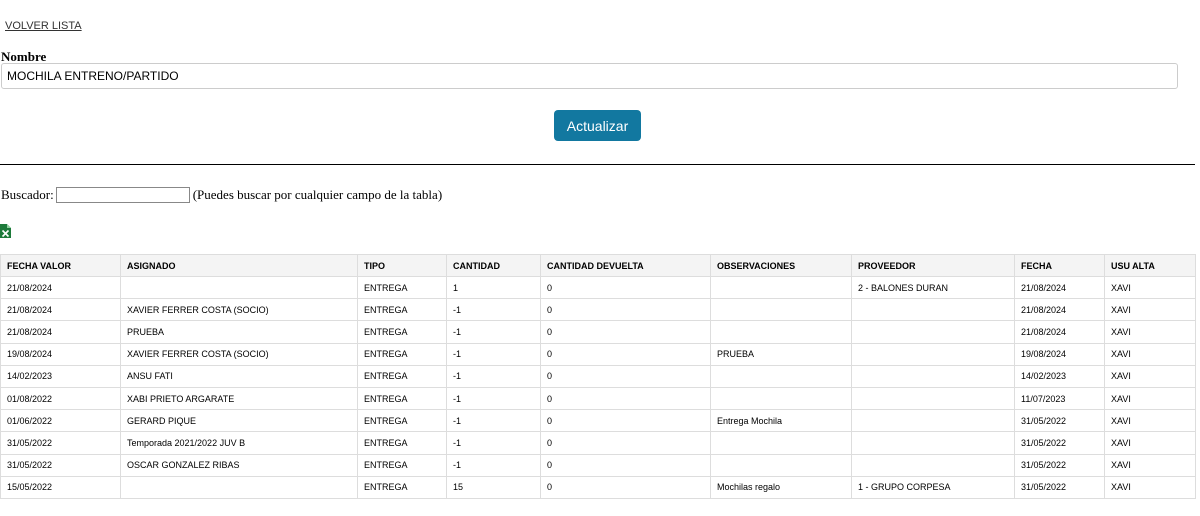 The height and width of the screenshot is (516, 1200). Describe the element at coordinates (781, 421) in the screenshot. I see `cell-observaciones: Entrega Mochila` at that location.